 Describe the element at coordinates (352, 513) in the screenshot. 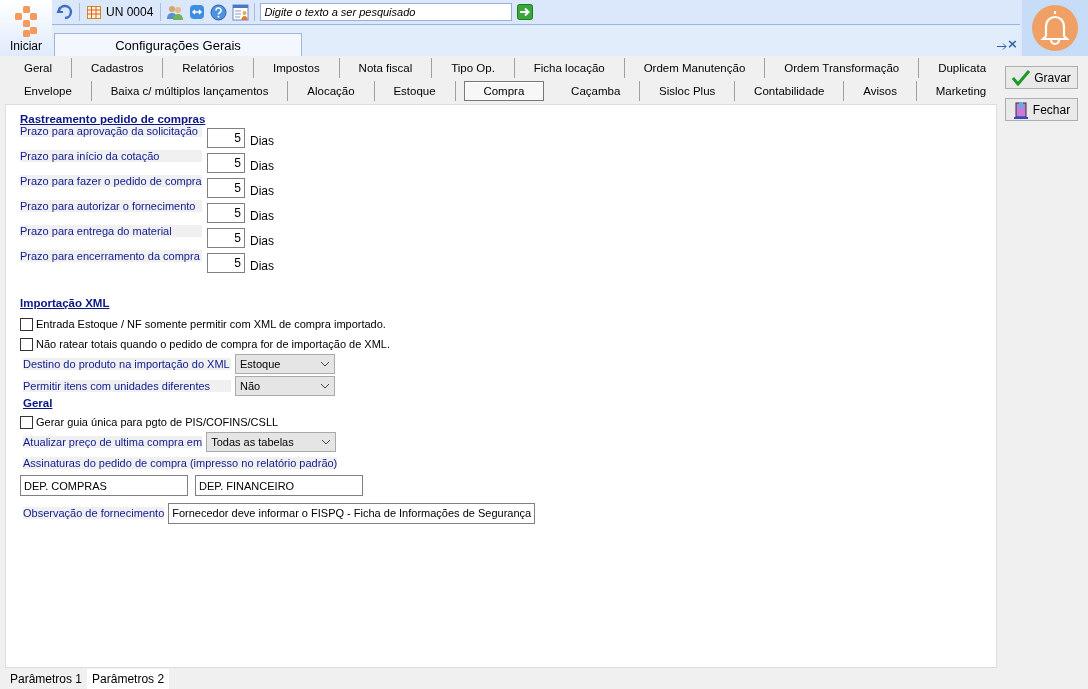

I see `note-field: Fornecedor deve informar o FISPQ - Ficha de Informações de Segurança` at that location.